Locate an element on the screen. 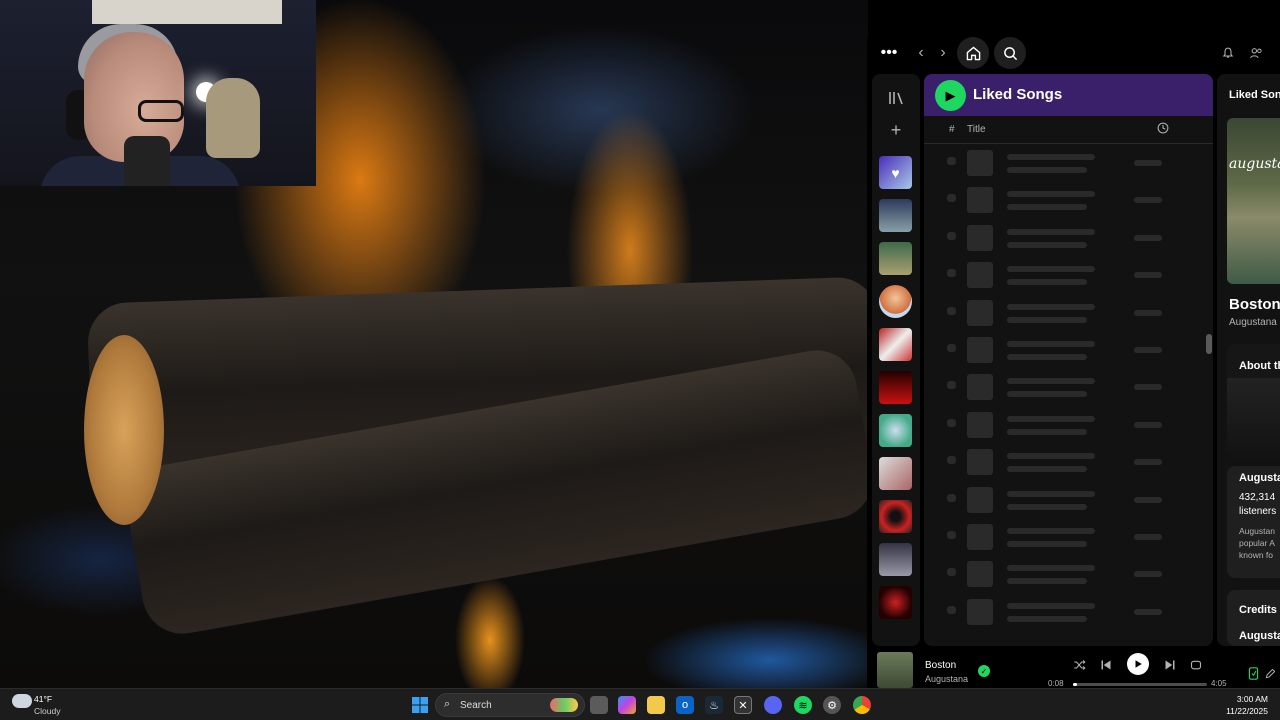 The height and width of the screenshot is (720, 1280). artist-thumb is located at coordinates (895, 301).